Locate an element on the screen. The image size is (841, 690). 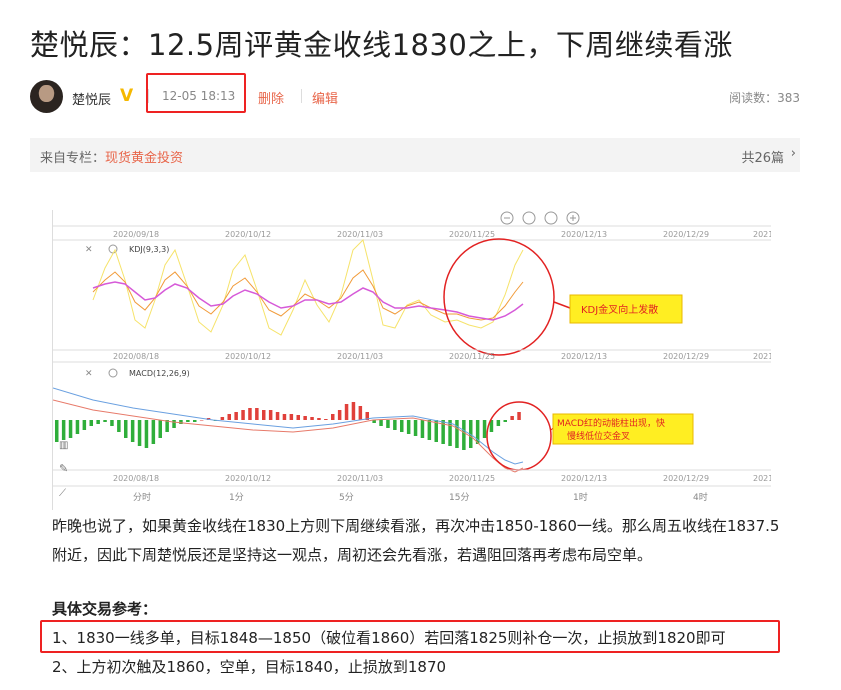
timeframe-tab: 1分 is located at coordinates (236, 497).